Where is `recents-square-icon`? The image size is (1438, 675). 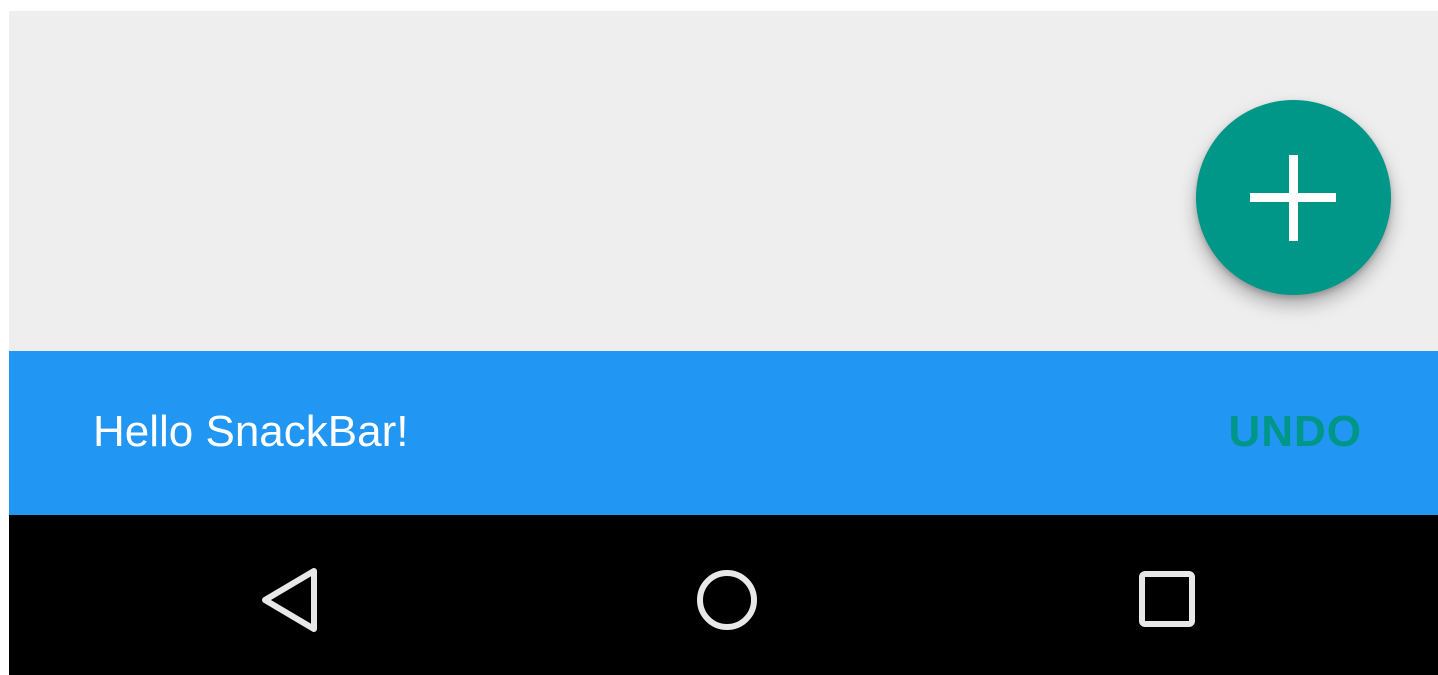
recents-square-icon is located at coordinates (1167, 599).